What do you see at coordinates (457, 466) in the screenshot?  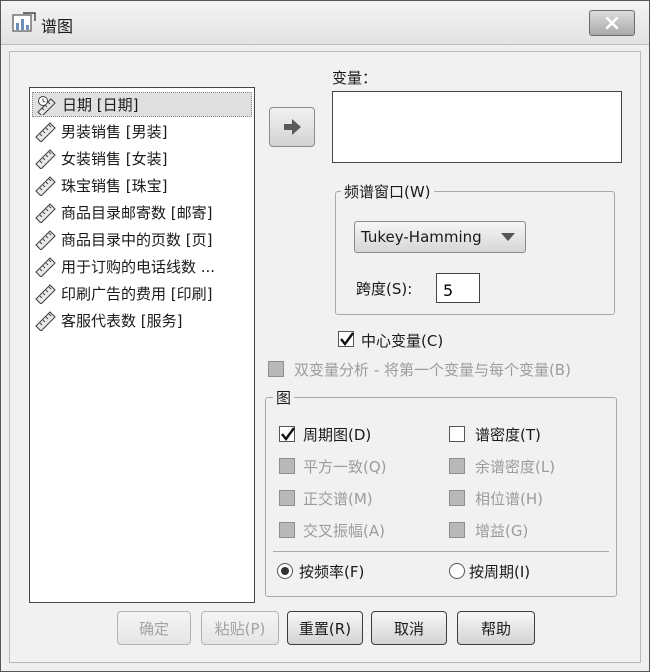 I see `cospectral-density-checkbox` at bounding box center [457, 466].